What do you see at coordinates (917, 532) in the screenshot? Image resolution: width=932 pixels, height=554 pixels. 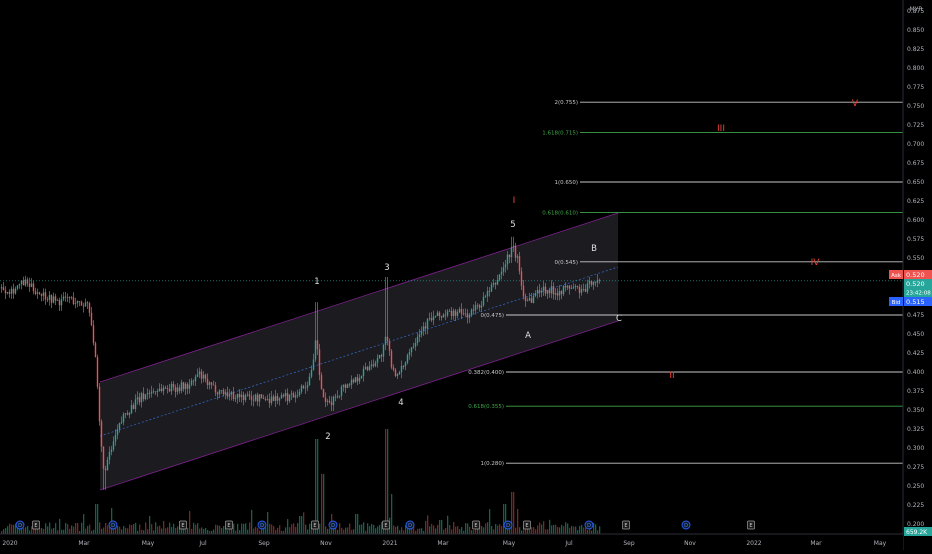 I see `volume-value: 659.2K` at bounding box center [917, 532].